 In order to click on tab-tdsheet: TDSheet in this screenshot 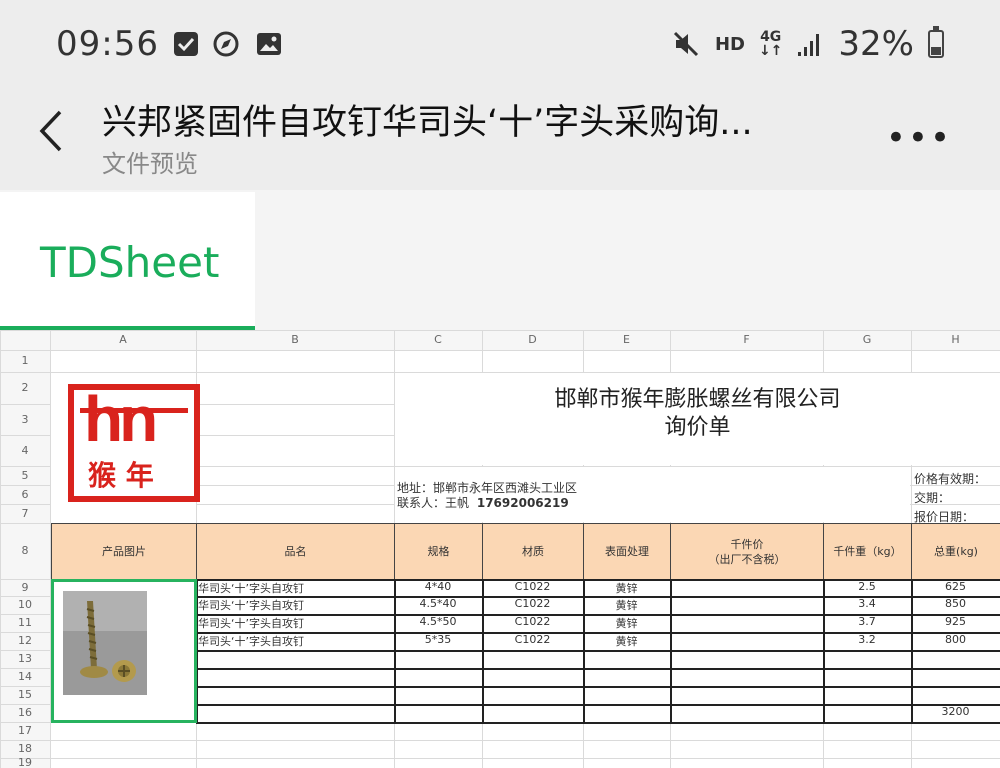, I will do `click(127, 261)`.